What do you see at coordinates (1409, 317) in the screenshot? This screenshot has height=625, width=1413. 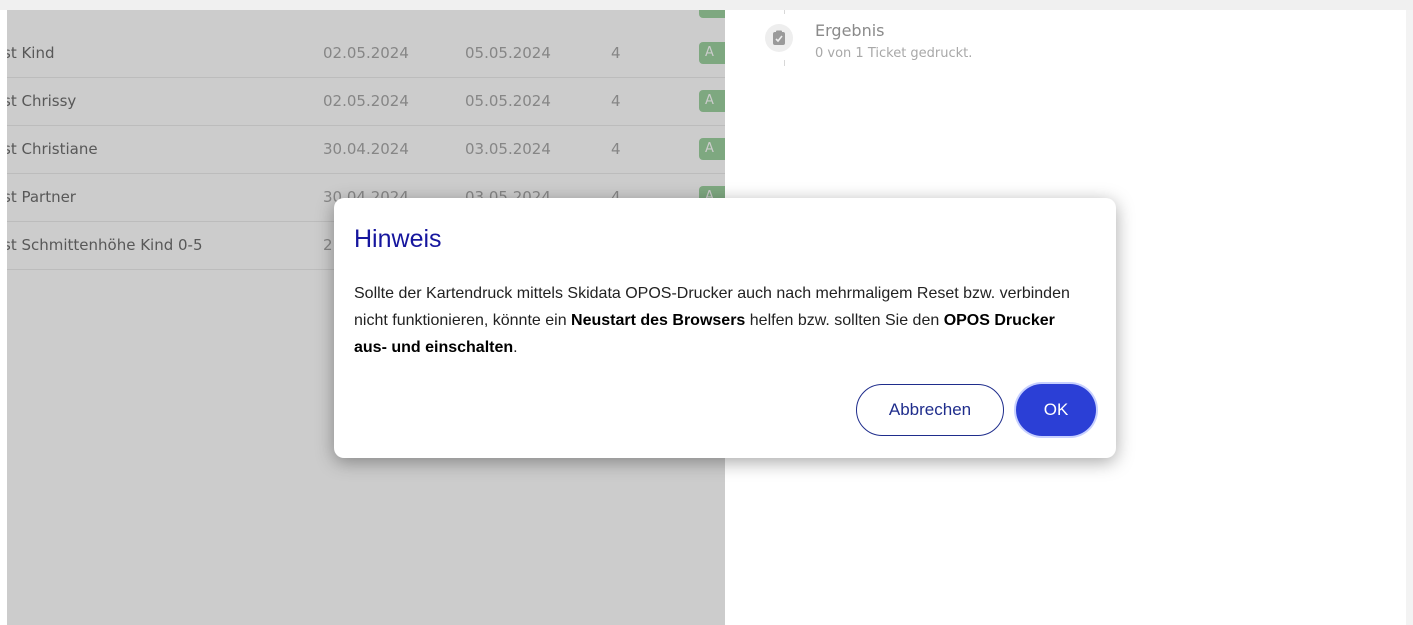 I see `window-edge` at bounding box center [1409, 317].